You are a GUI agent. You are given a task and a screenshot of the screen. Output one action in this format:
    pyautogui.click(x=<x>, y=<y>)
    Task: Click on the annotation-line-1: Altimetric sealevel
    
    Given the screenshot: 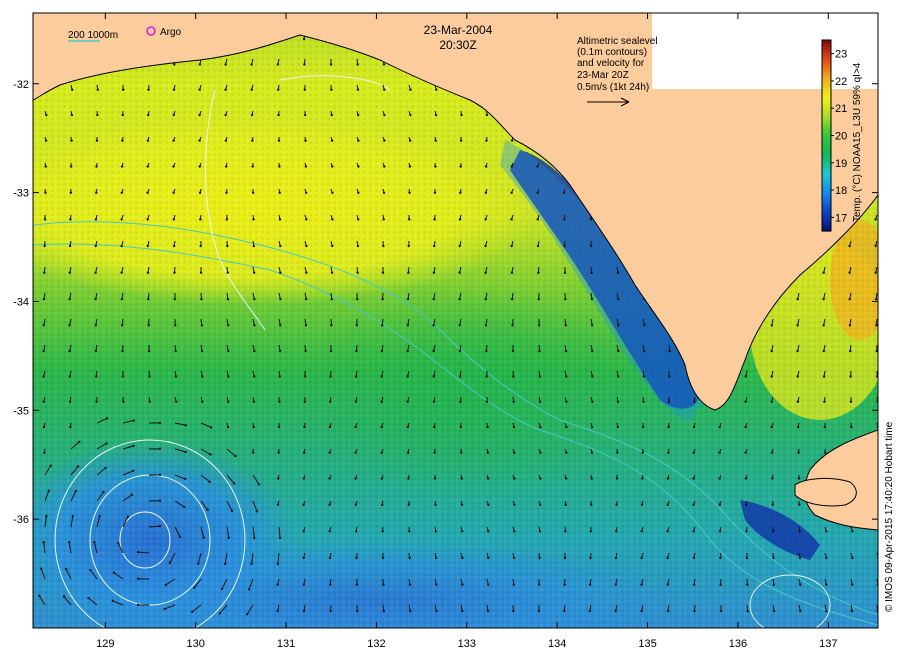 What is the action you would take?
    pyautogui.click(x=617, y=41)
    